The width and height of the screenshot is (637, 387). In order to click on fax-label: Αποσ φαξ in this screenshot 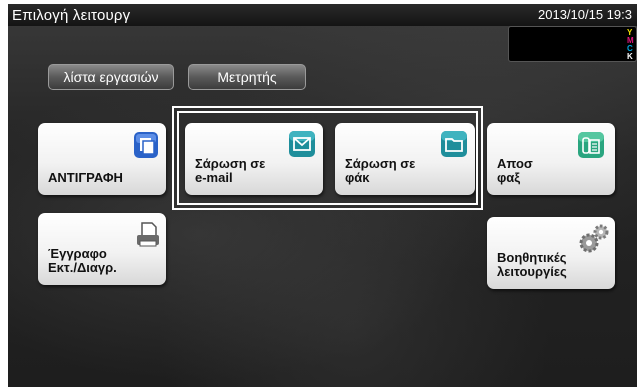, I will do `click(515, 170)`.